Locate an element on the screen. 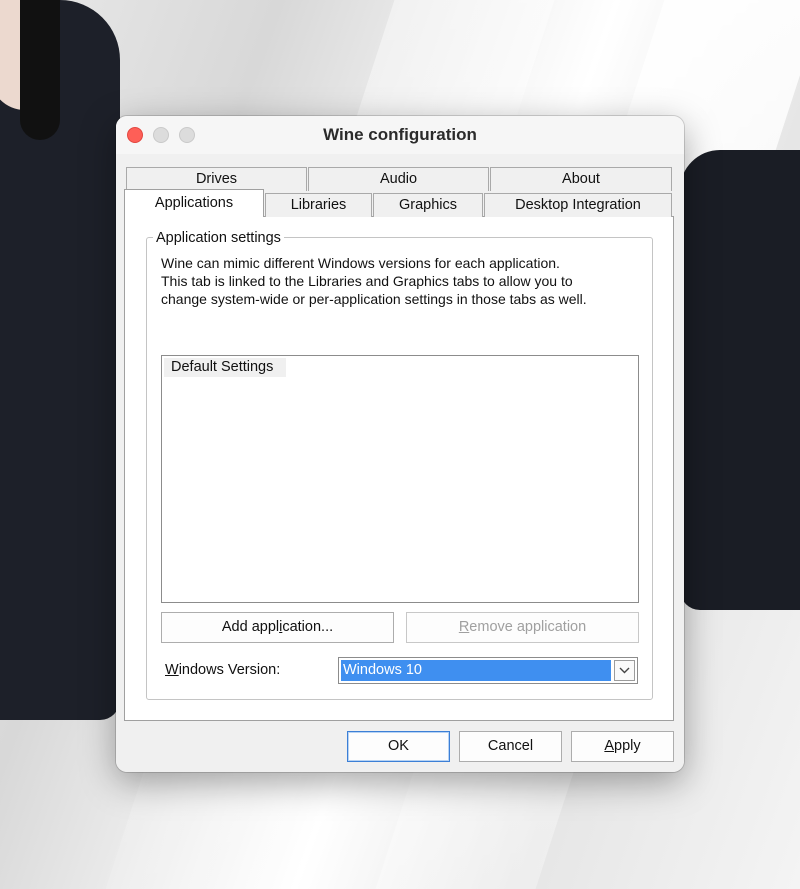 The height and width of the screenshot is (889, 800). window-title: Wine configuration is located at coordinates (400, 134).